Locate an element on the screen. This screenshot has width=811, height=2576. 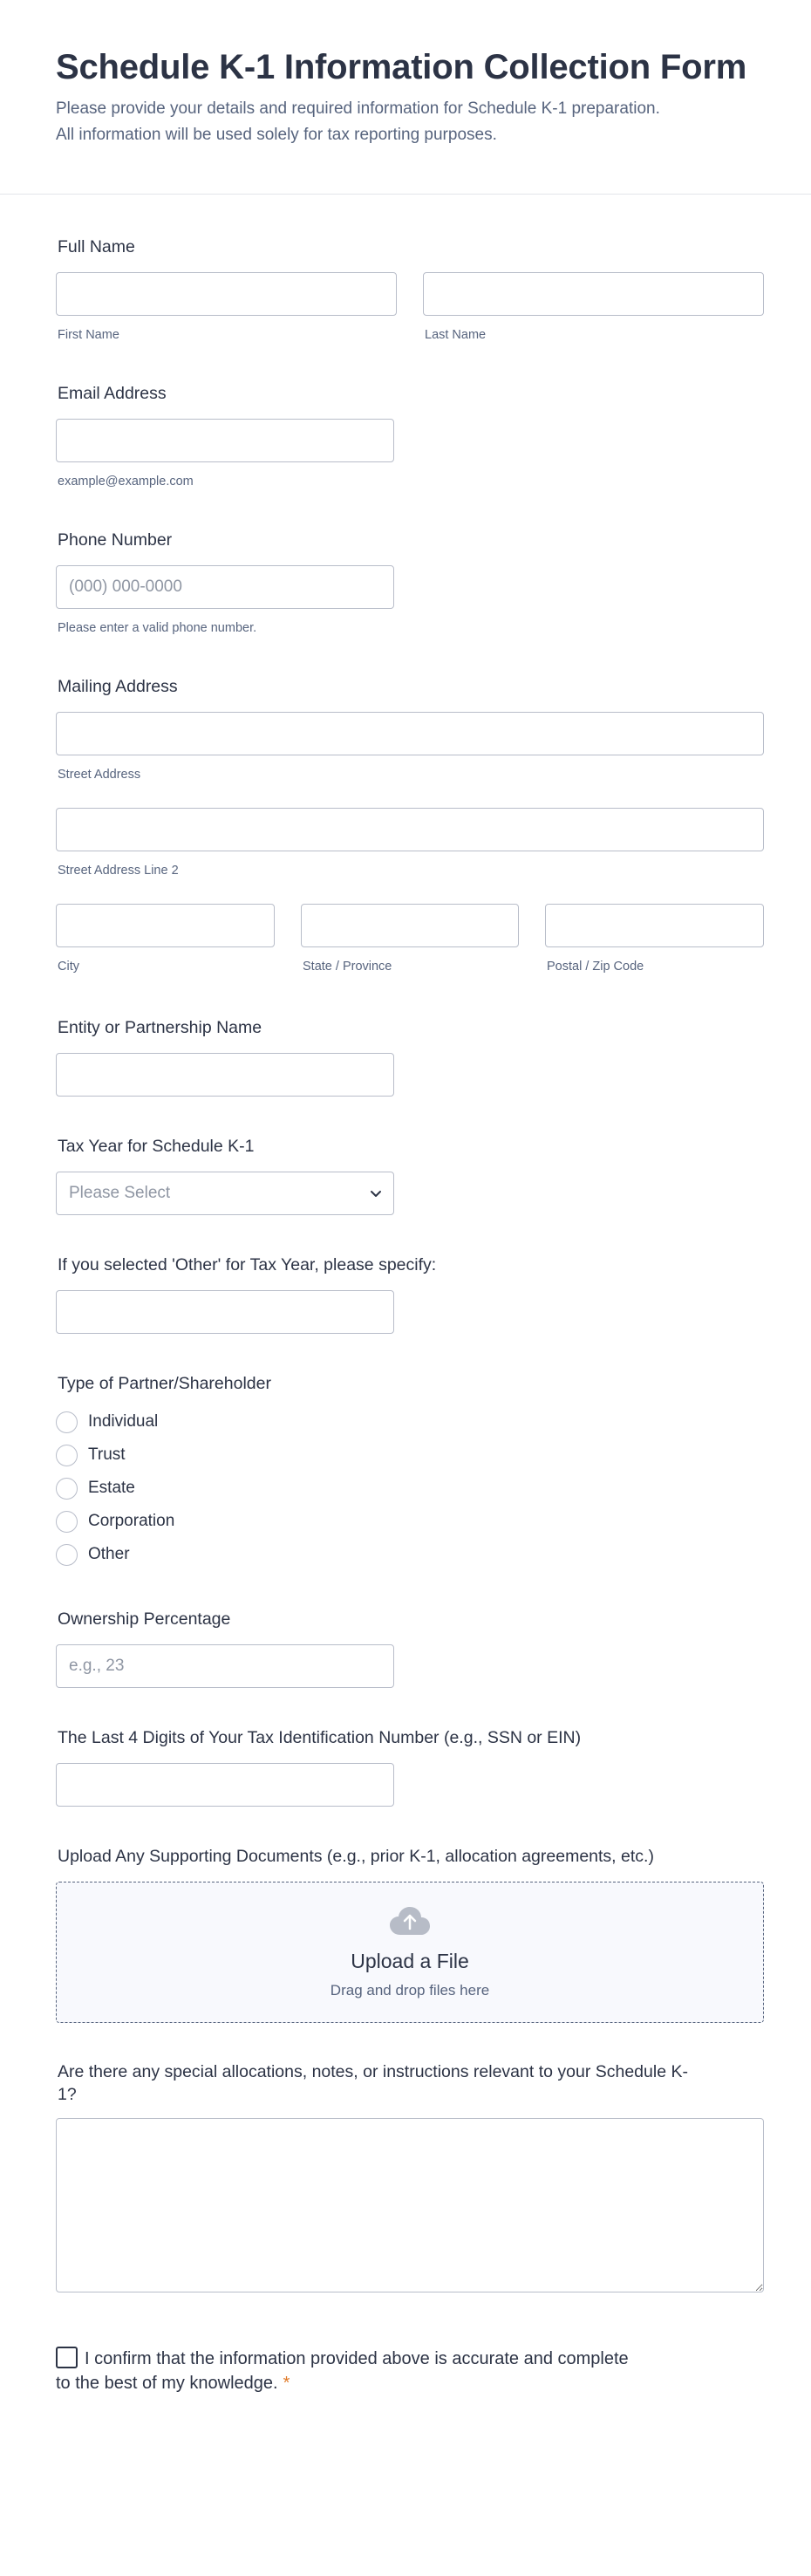
upload-title: Upload a File is located at coordinates (410, 1961).